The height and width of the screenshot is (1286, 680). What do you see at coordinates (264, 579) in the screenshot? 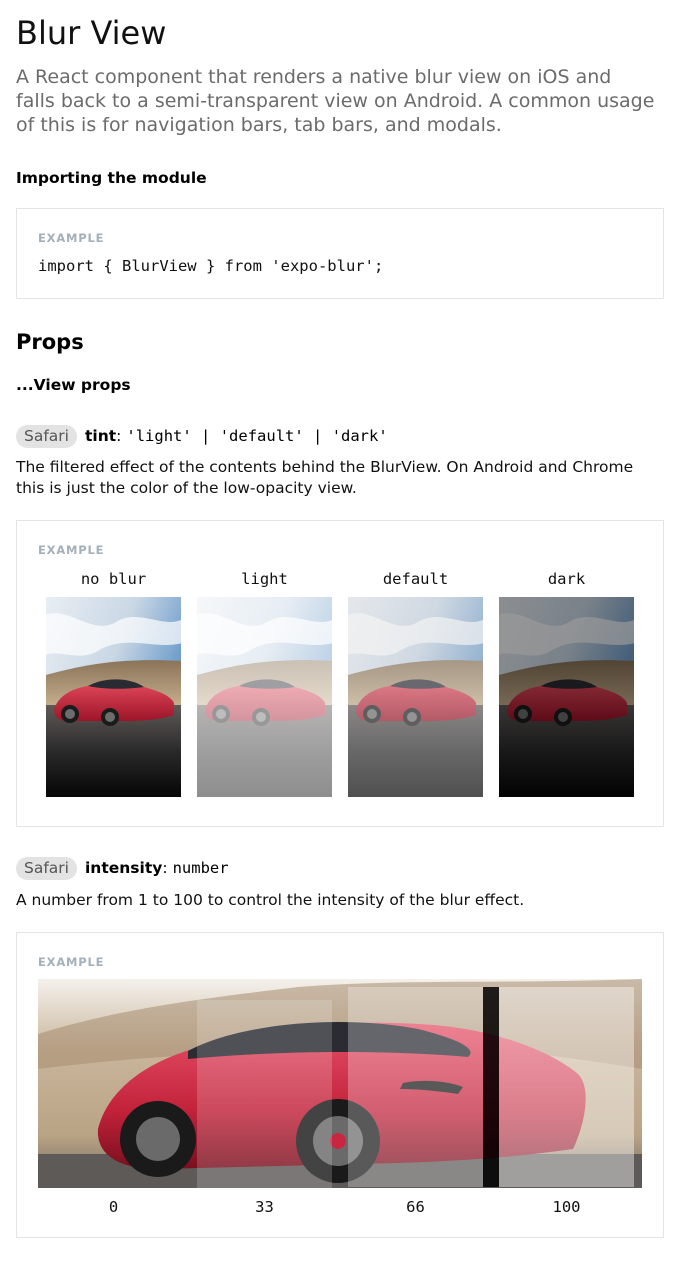
I see `tint-label-light: light` at bounding box center [264, 579].